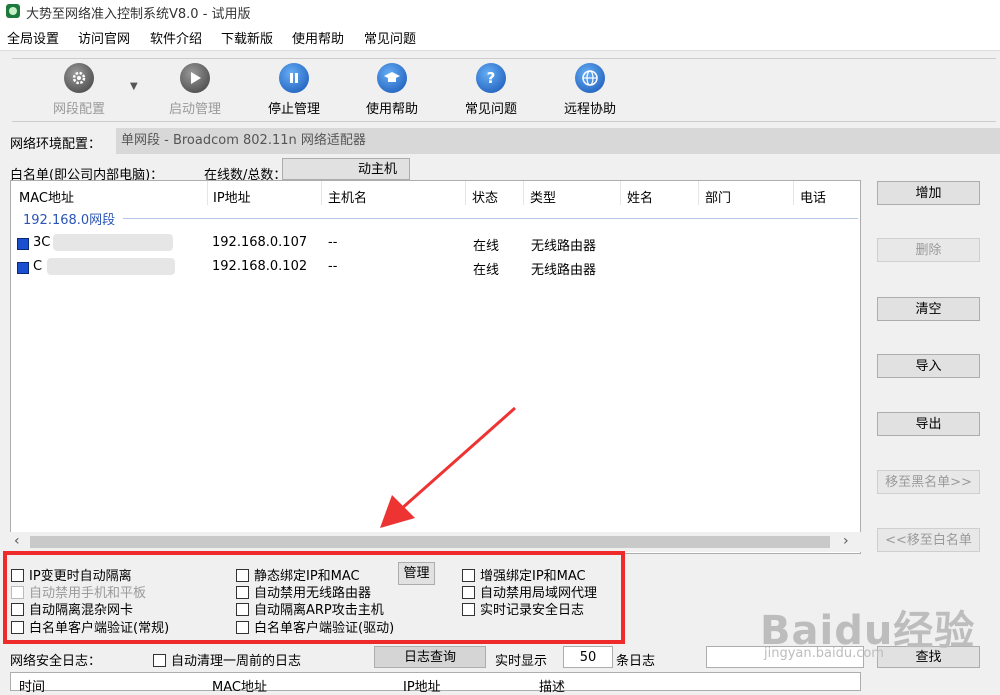 The height and width of the screenshot is (695, 1000). What do you see at coordinates (314, 597) in the screenshot?
I see `highlight-frame` at bounding box center [314, 597].